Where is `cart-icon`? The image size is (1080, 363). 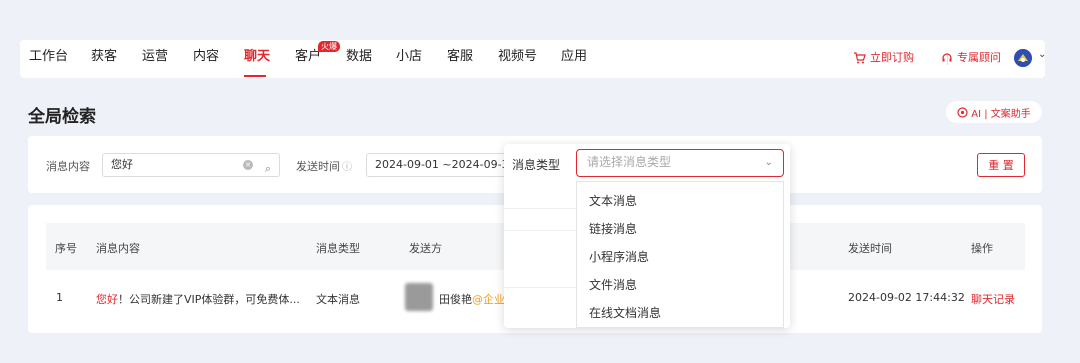
cart-icon is located at coordinates (859, 58).